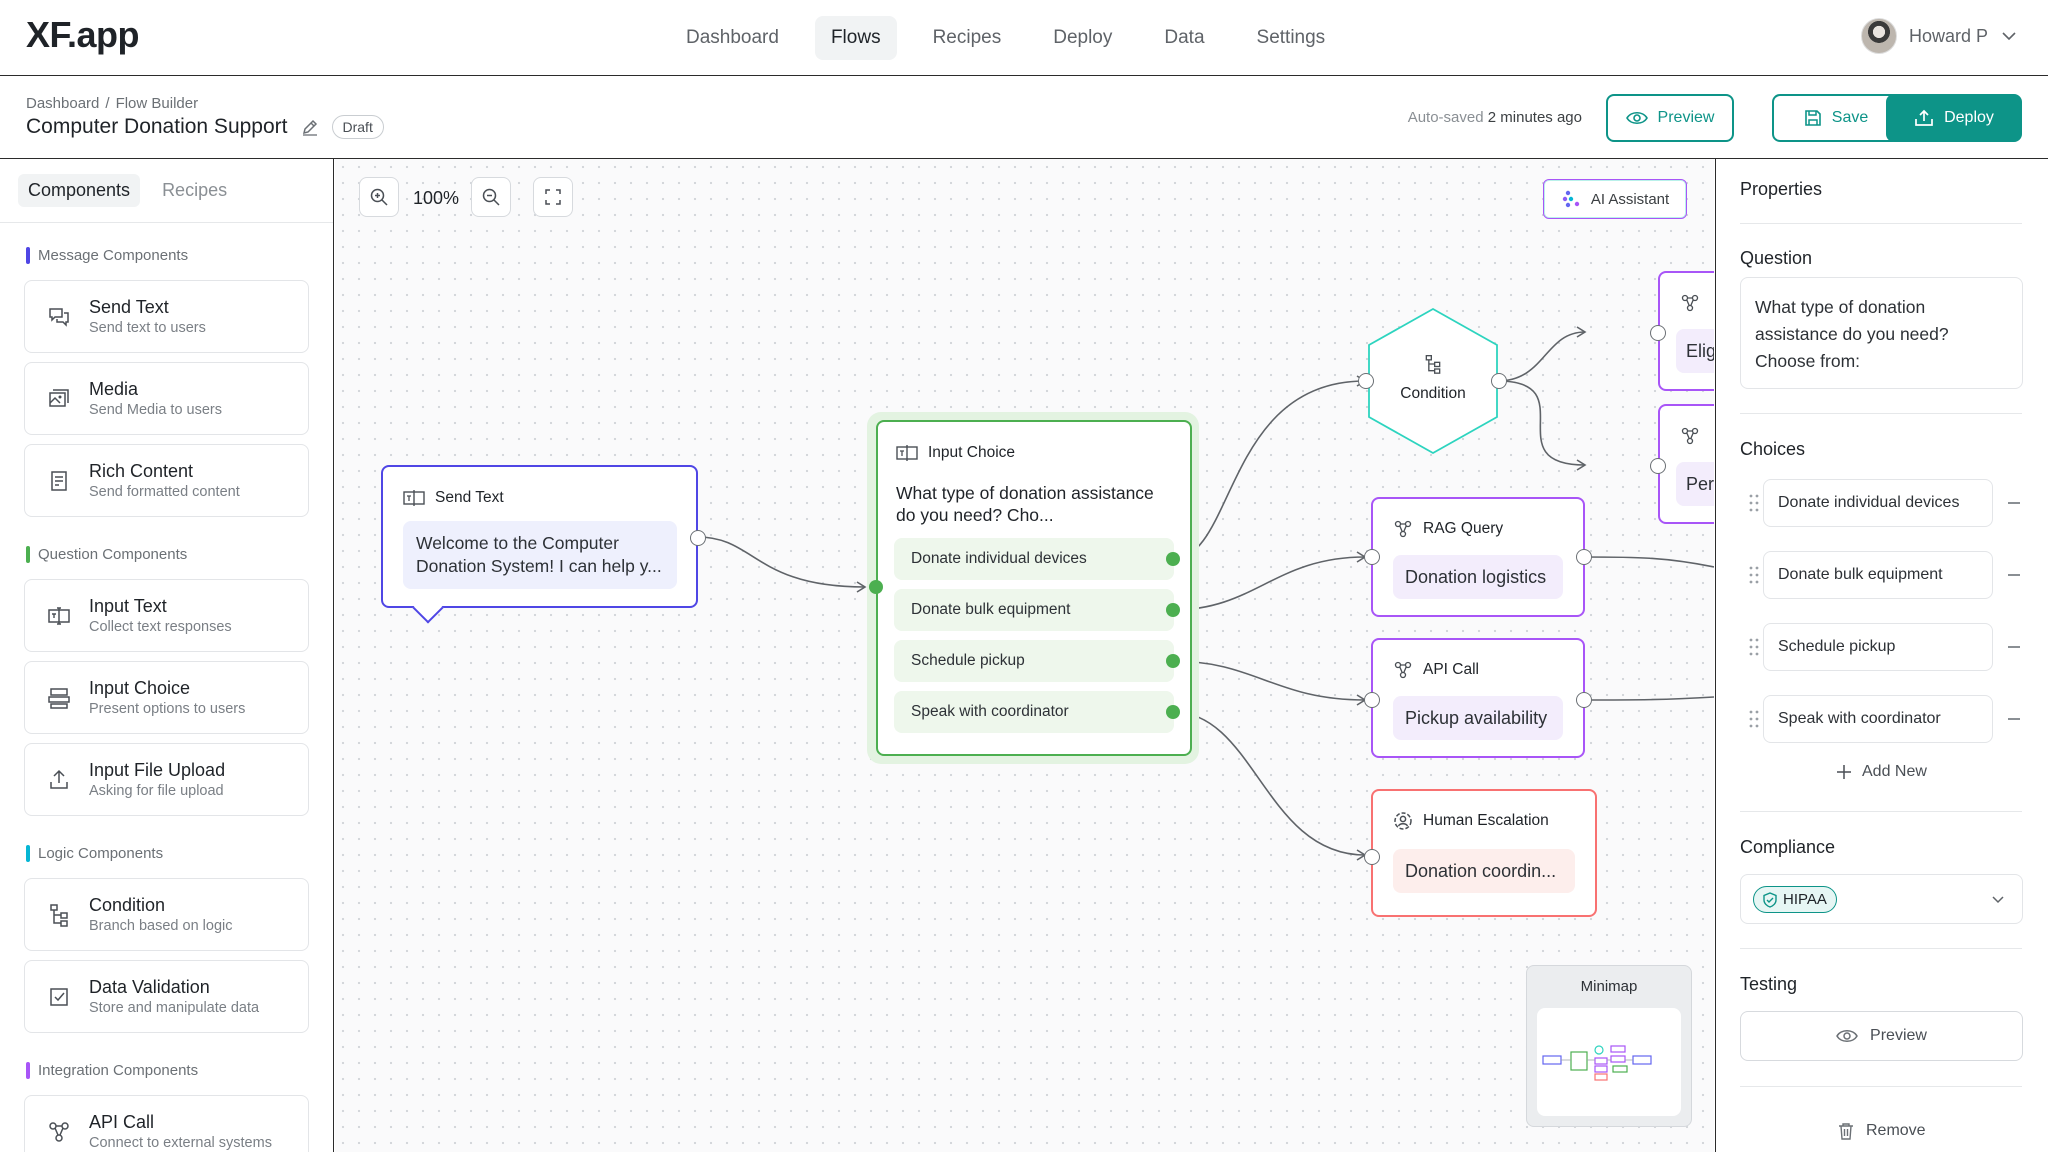 This screenshot has height=1152, width=2048. What do you see at coordinates (907, 453) in the screenshot?
I see `text-input-icon` at bounding box center [907, 453].